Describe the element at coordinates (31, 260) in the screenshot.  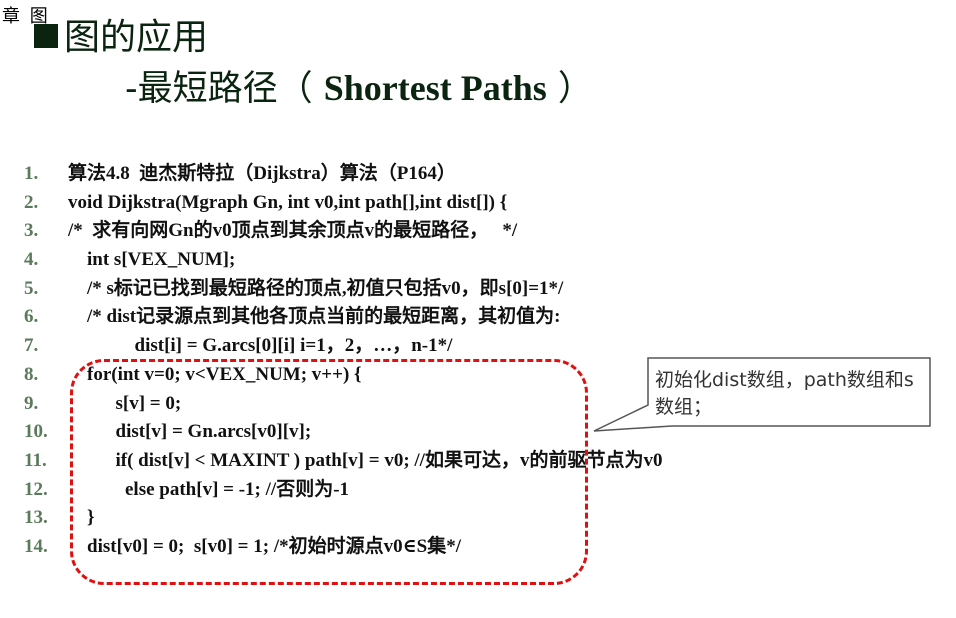
I see `line-number: 4.` at that location.